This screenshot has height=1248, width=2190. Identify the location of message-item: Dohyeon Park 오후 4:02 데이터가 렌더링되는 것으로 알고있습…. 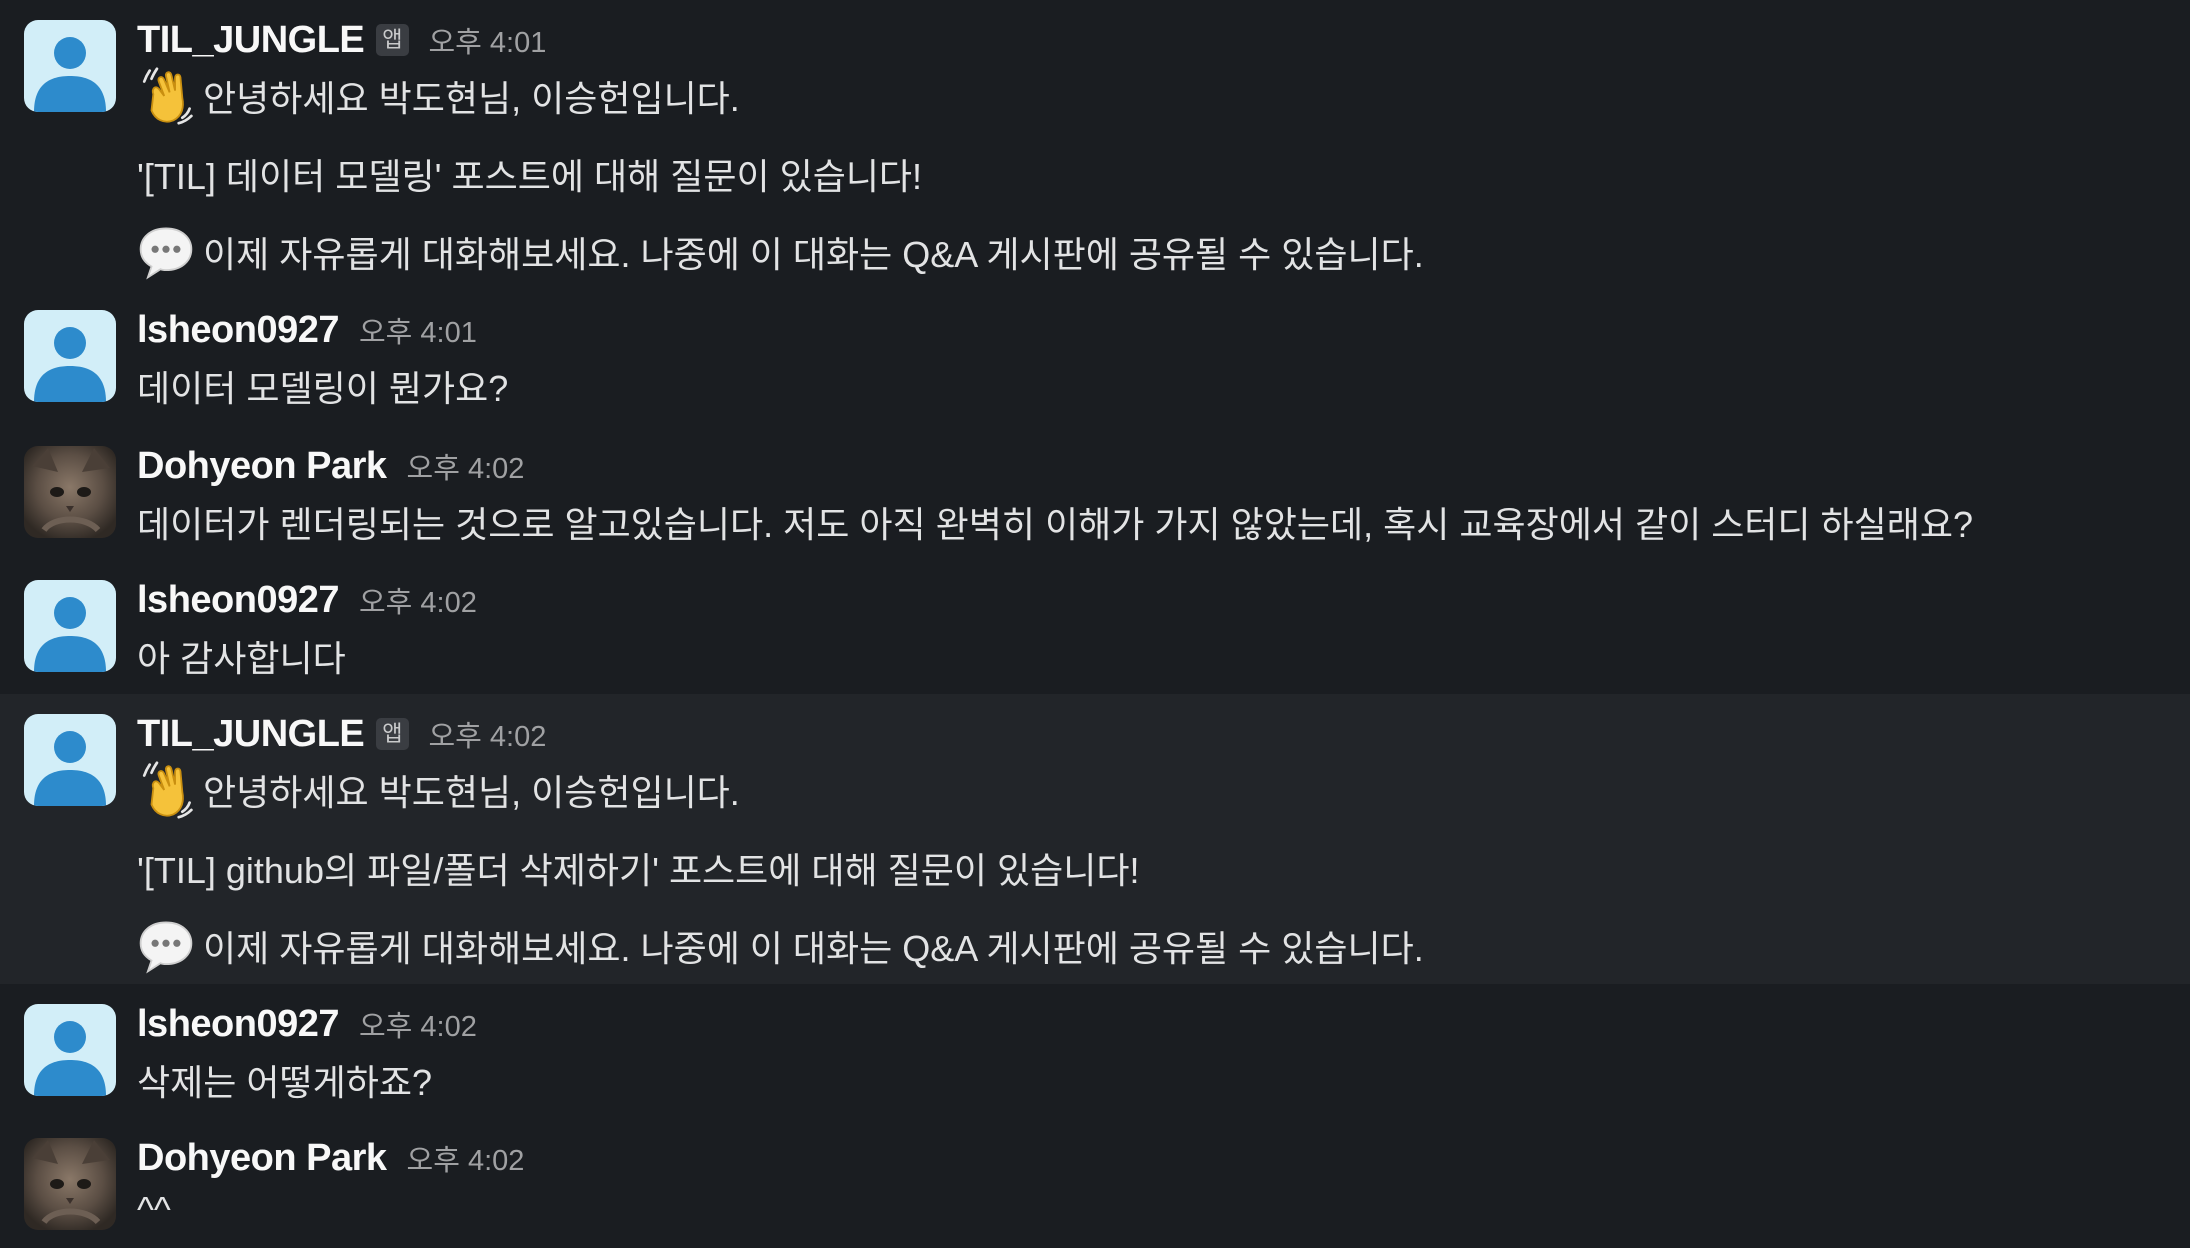
(1095, 495).